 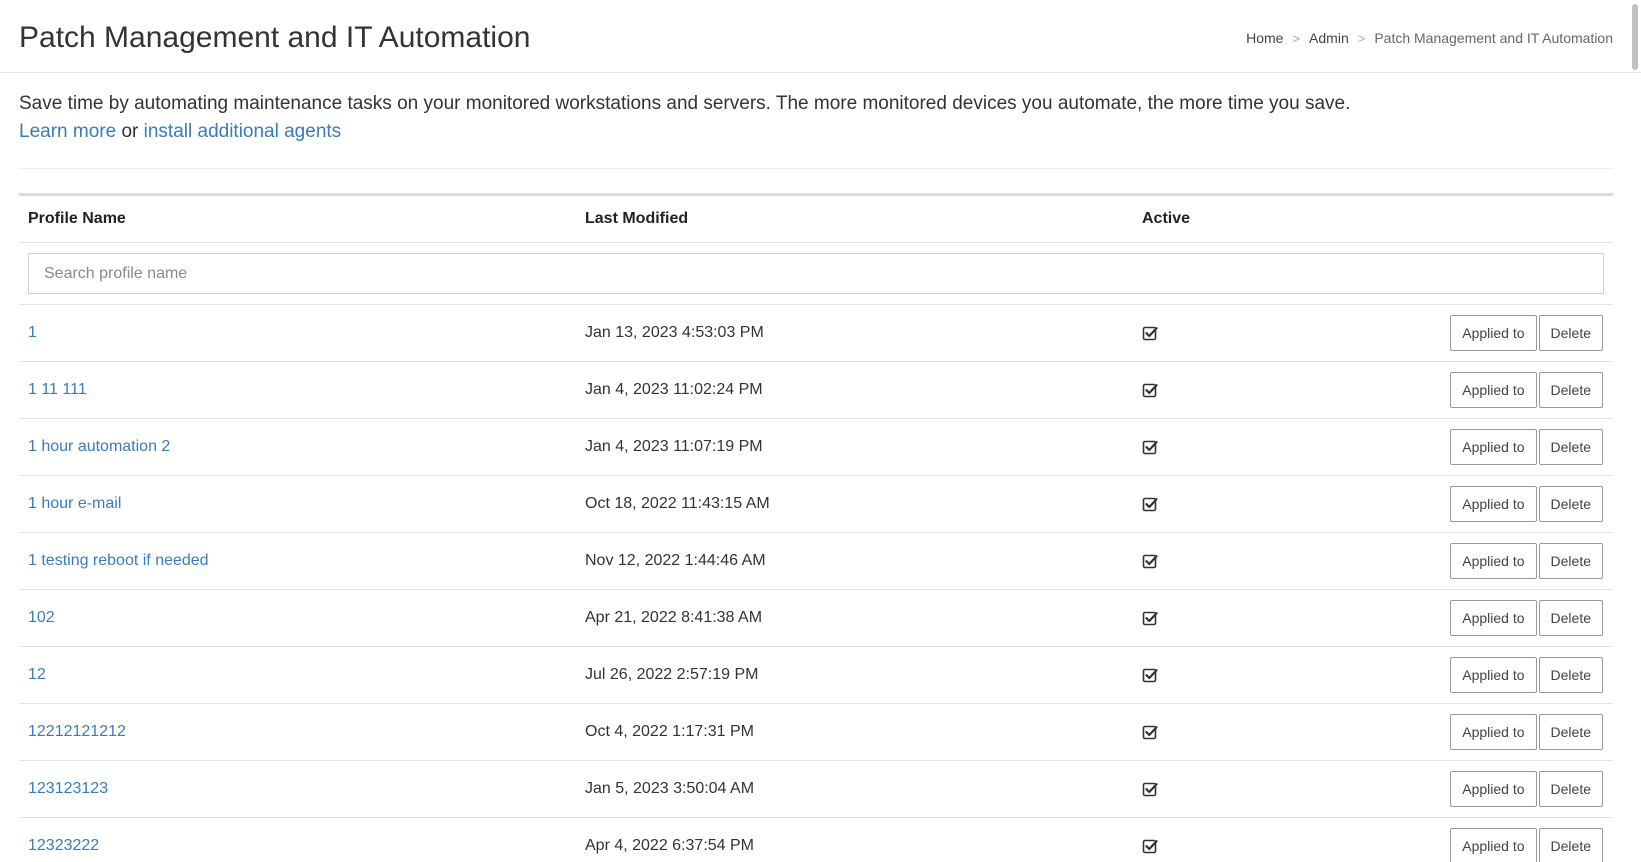 I want to click on breadcrumb-admin: Admin, so click(x=1329, y=38).